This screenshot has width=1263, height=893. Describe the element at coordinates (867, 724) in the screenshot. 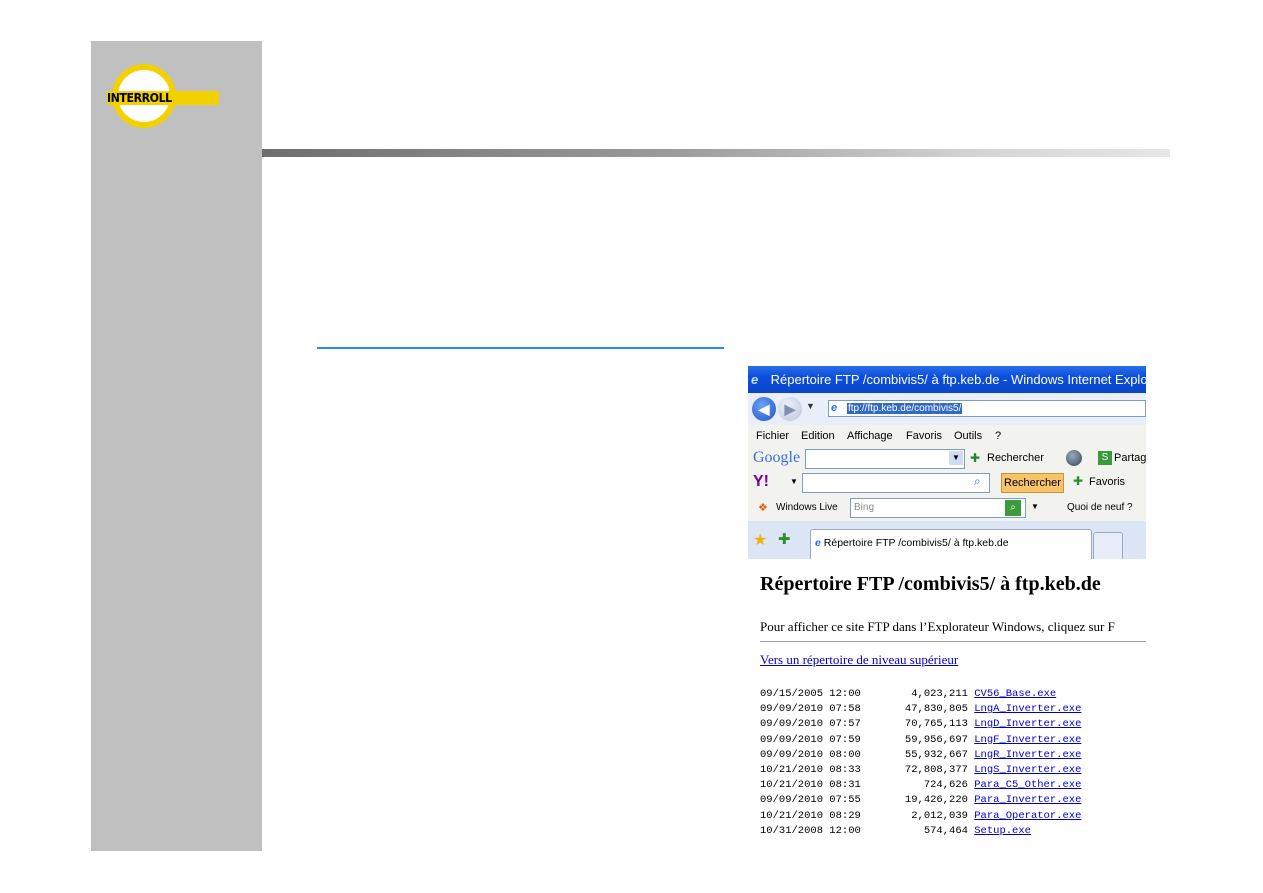

I see `file-meta: 09/09/2010 07:57 70,765,113` at that location.